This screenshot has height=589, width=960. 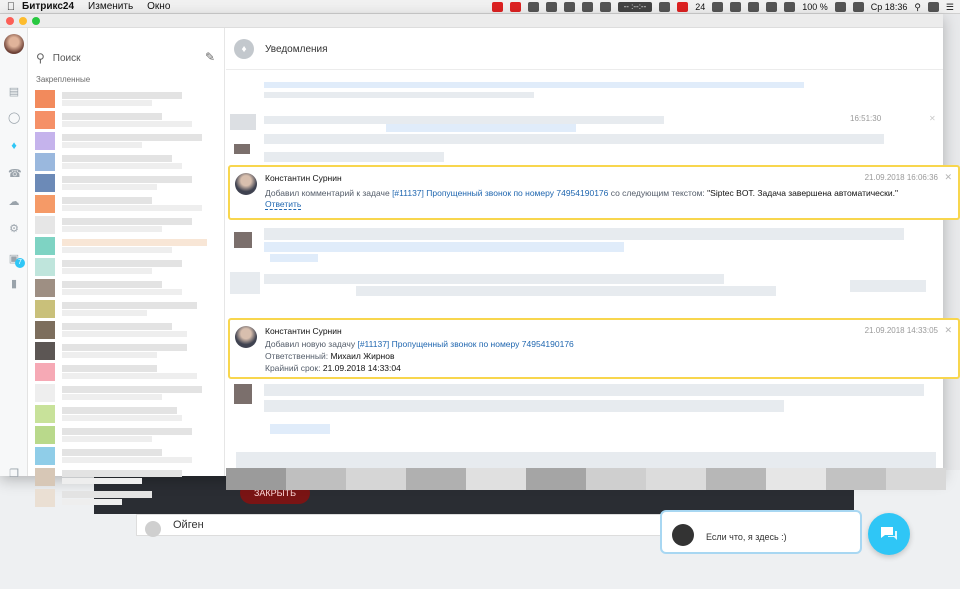 I want to click on chat-widget-button, so click(x=889, y=534).